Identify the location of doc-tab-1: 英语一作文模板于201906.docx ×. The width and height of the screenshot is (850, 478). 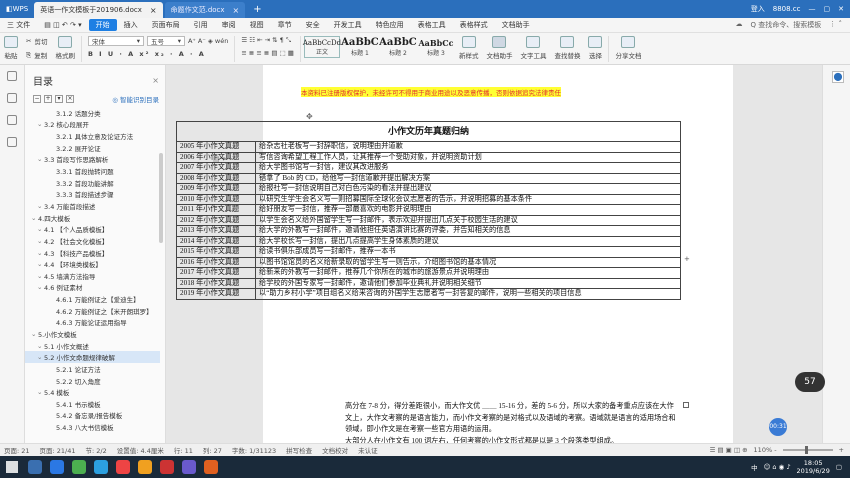
(98, 10).